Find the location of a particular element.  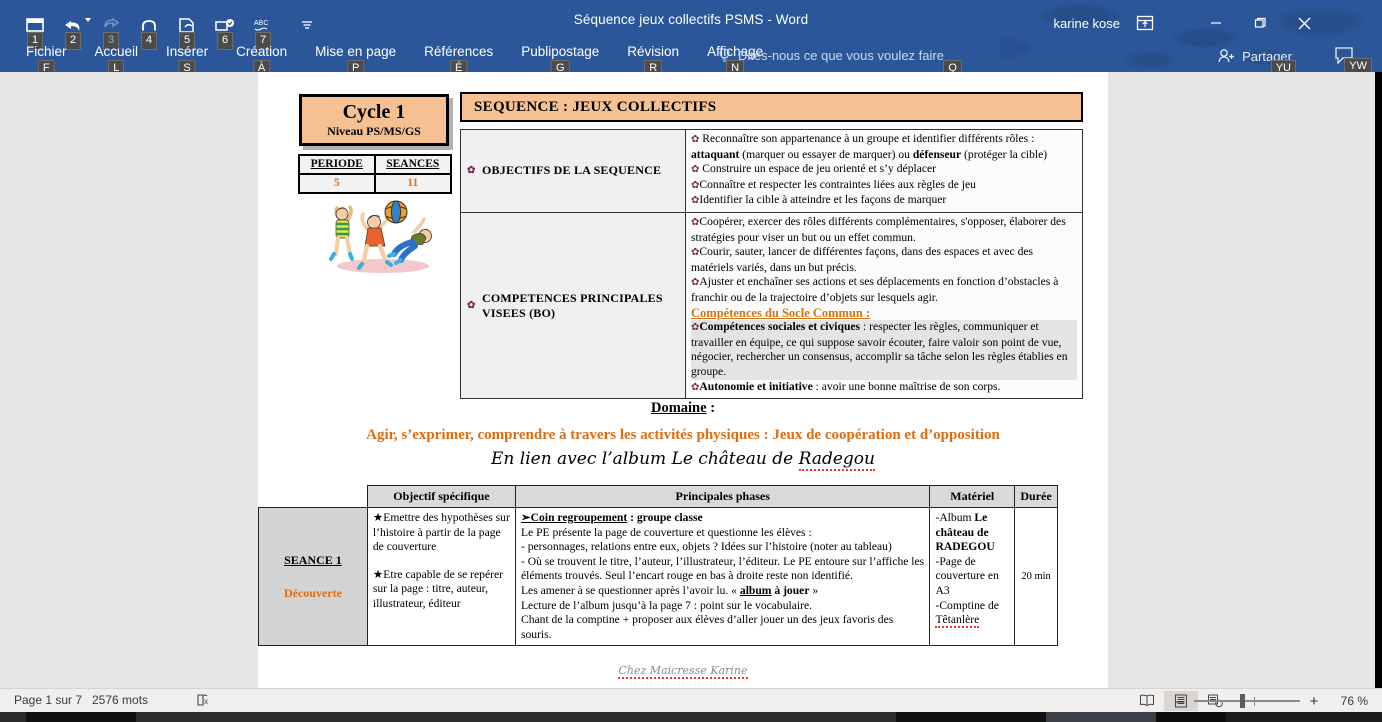

domaine-heading-word: Domaine is located at coordinates (678, 408).